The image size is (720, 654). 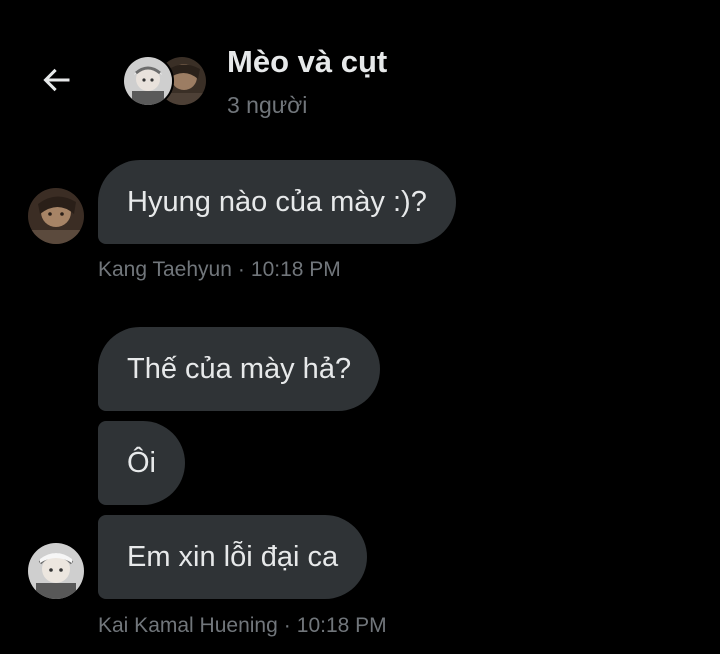 I want to click on message-meta: Kai Kamal Huening · 10:18 PM, so click(x=242, y=626).